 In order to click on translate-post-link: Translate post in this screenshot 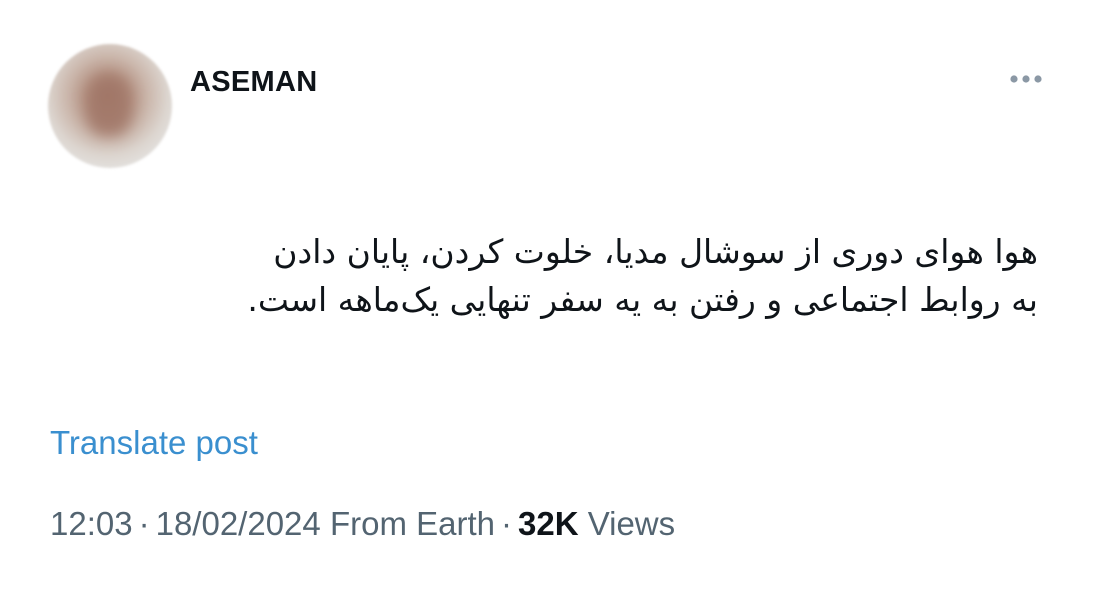, I will do `click(154, 443)`.